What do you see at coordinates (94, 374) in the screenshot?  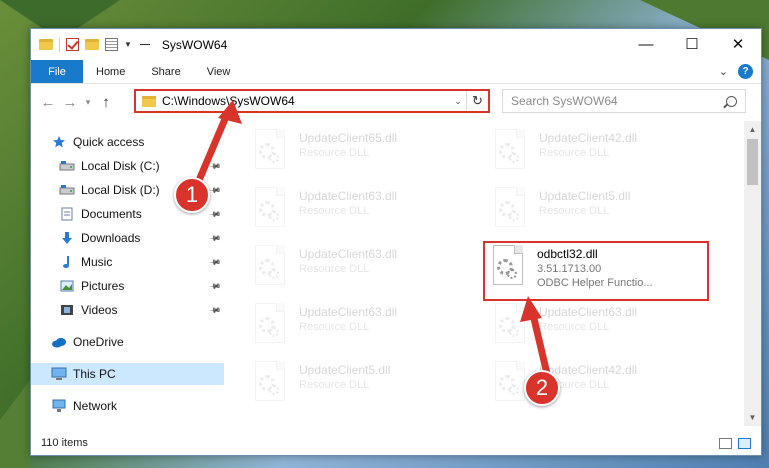 I see `nav-item-label: This PC` at bounding box center [94, 374].